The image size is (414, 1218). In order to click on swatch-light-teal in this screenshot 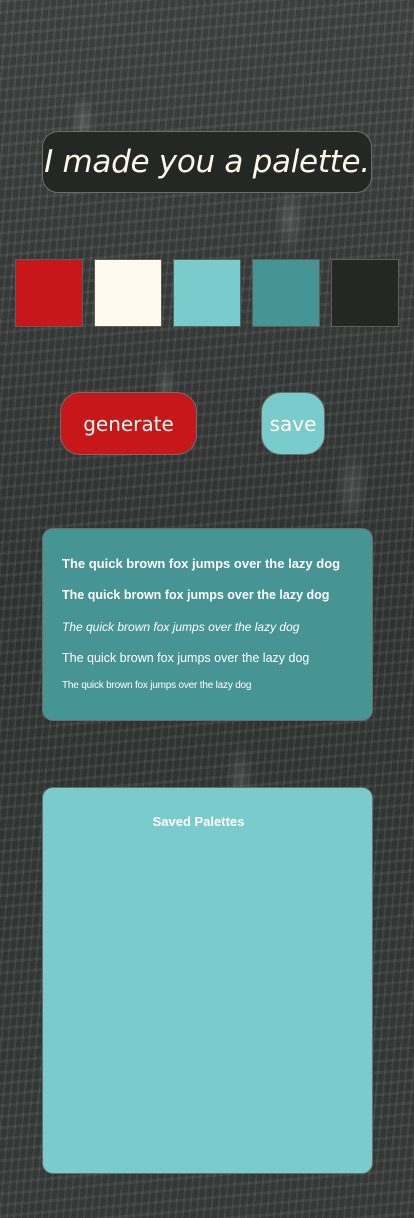, I will do `click(207, 293)`.